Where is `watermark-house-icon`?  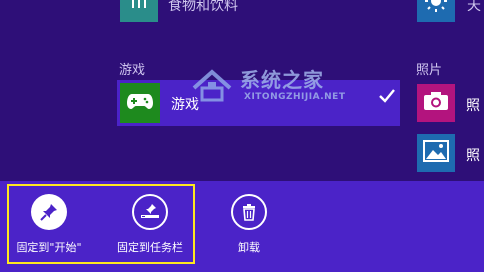
watermark-house-icon is located at coordinates (212, 88).